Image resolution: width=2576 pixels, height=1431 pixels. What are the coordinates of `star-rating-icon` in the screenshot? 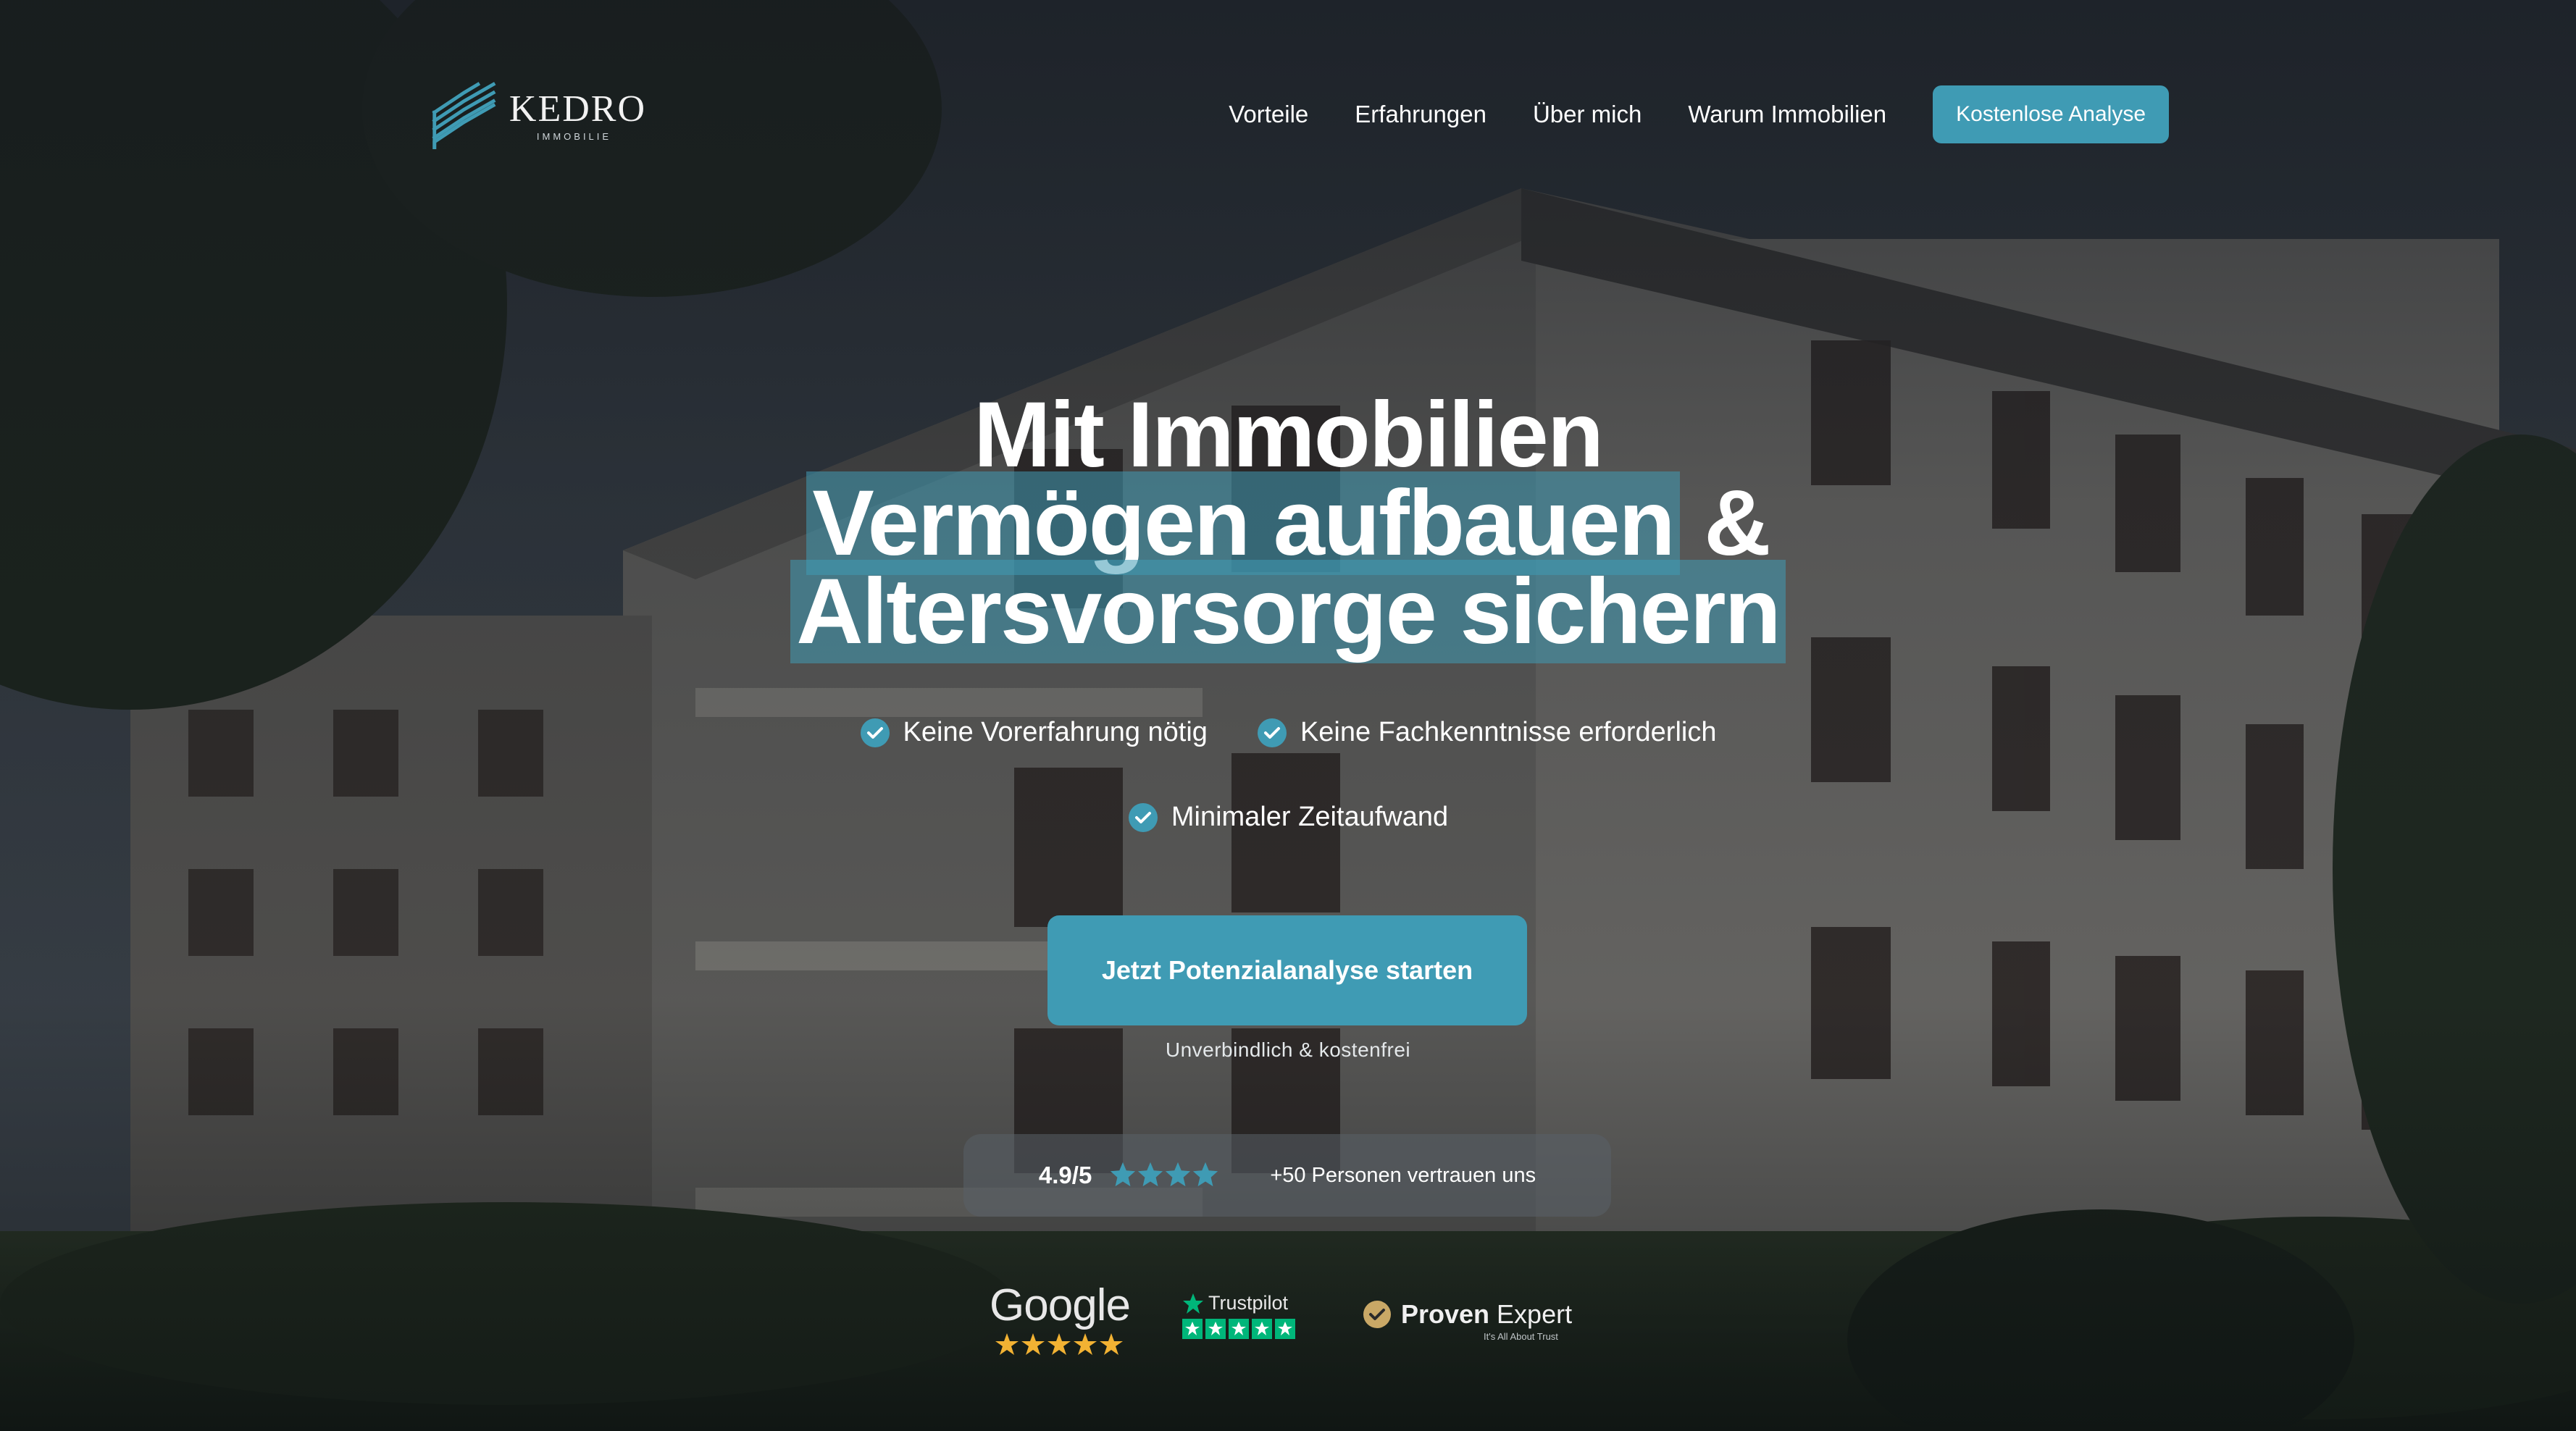 It's located at (1172, 1174).